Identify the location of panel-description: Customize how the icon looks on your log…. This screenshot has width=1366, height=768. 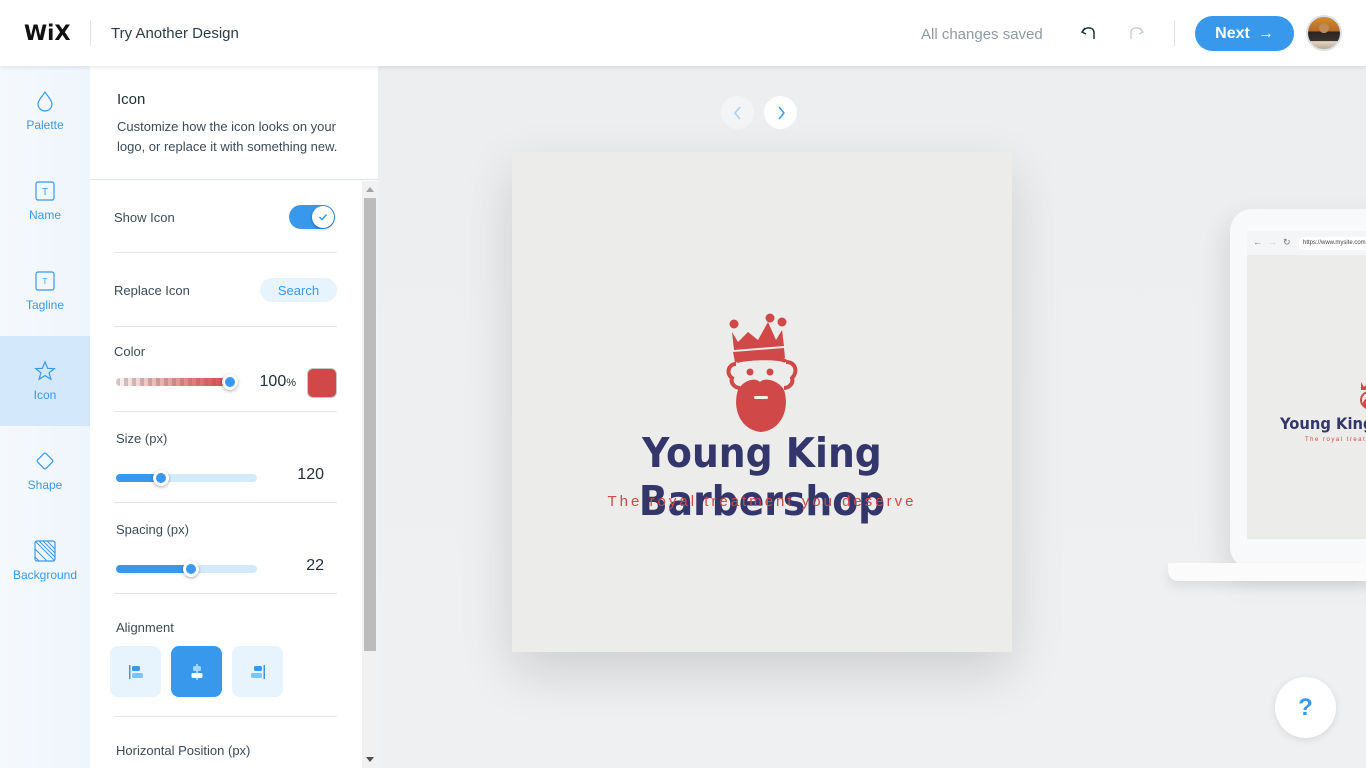
(227, 136).